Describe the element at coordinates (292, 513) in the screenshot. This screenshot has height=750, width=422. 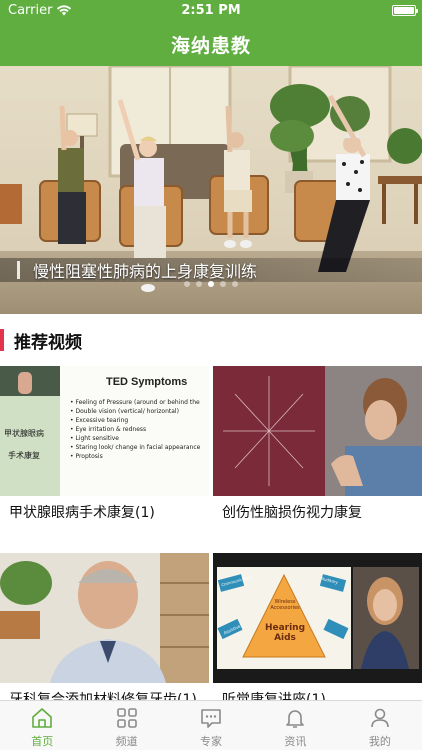
I see `video-title: 创伤性脑损伤视力康复` at that location.